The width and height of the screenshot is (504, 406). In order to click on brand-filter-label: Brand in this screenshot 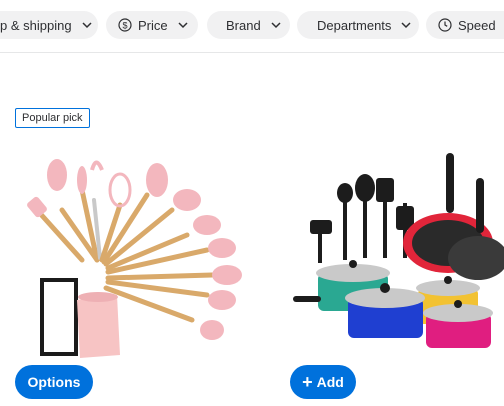, I will do `click(243, 25)`.